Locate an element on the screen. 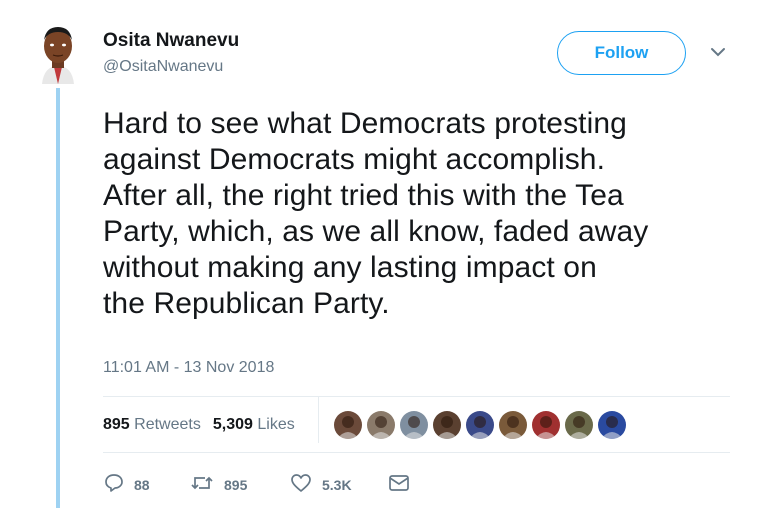 The image size is (769, 508). follow-button: Follow is located at coordinates (621, 53).